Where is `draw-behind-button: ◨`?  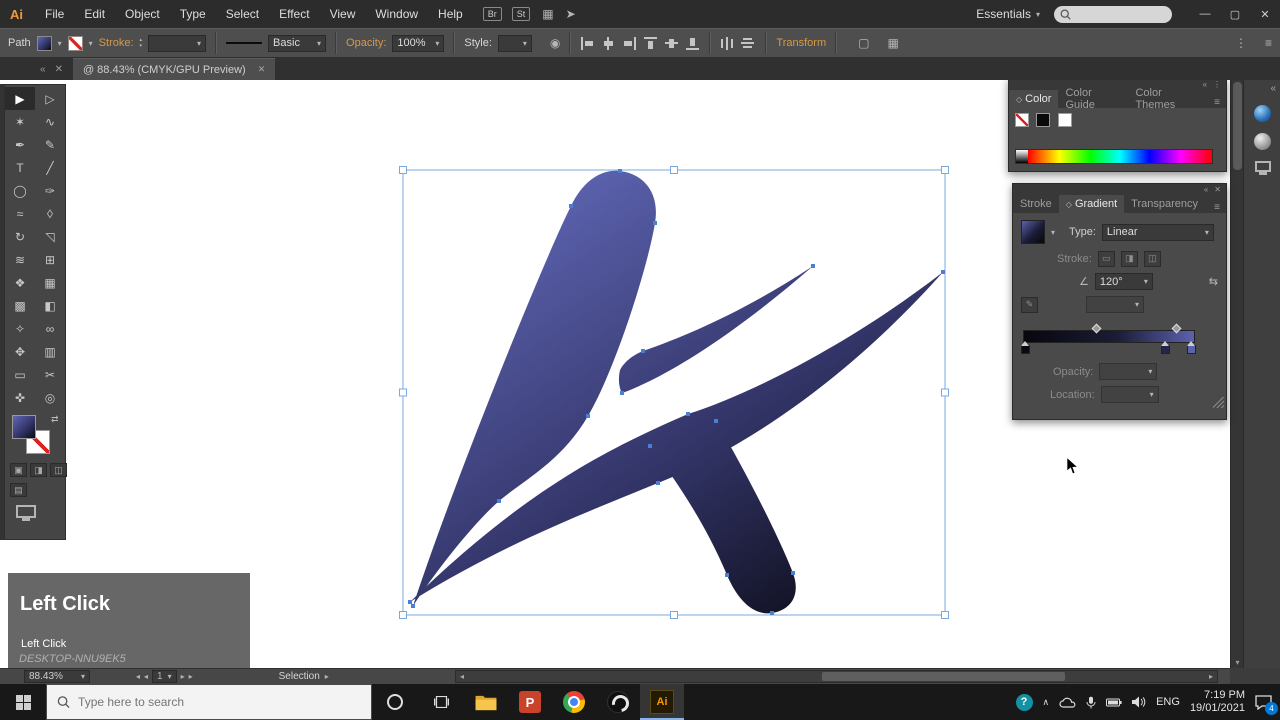
draw-behind-button: ◨ is located at coordinates (38, 470).